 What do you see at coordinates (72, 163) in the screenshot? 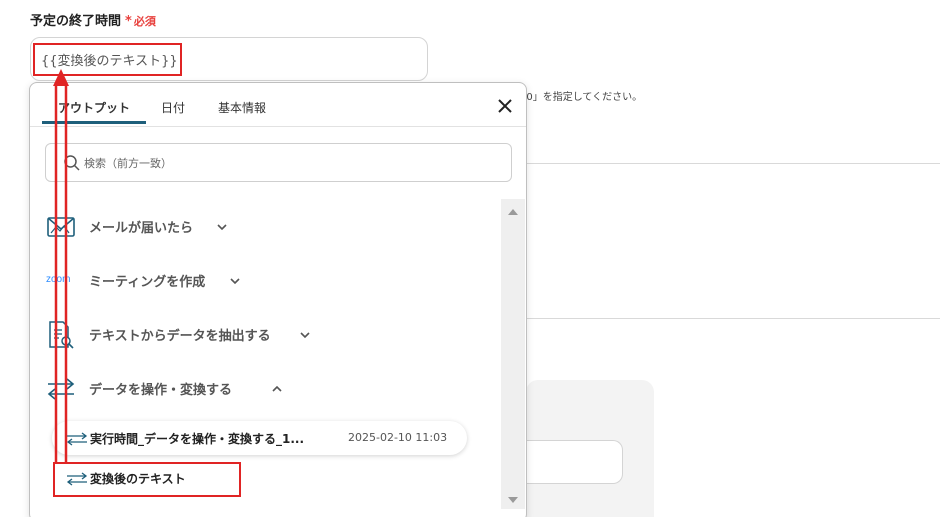
I see `search-icon` at bounding box center [72, 163].